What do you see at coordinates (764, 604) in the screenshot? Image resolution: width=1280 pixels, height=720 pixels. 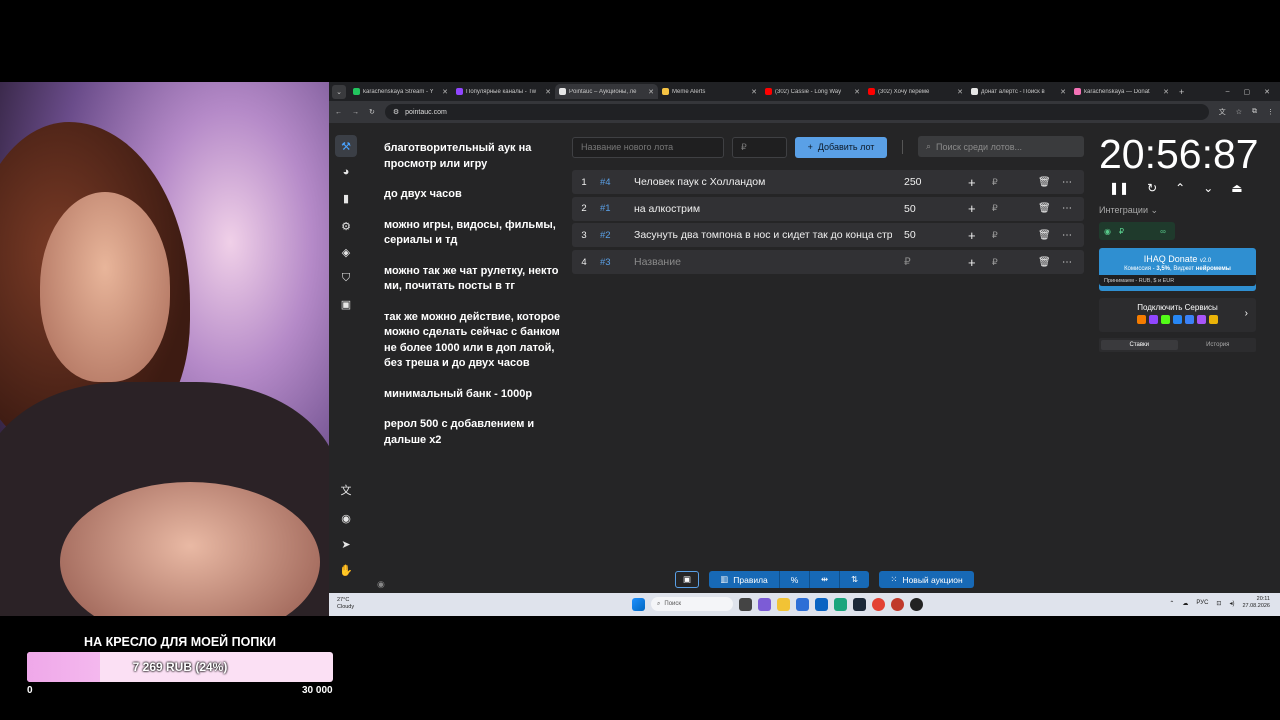 I see `copilot-icon` at bounding box center [764, 604].